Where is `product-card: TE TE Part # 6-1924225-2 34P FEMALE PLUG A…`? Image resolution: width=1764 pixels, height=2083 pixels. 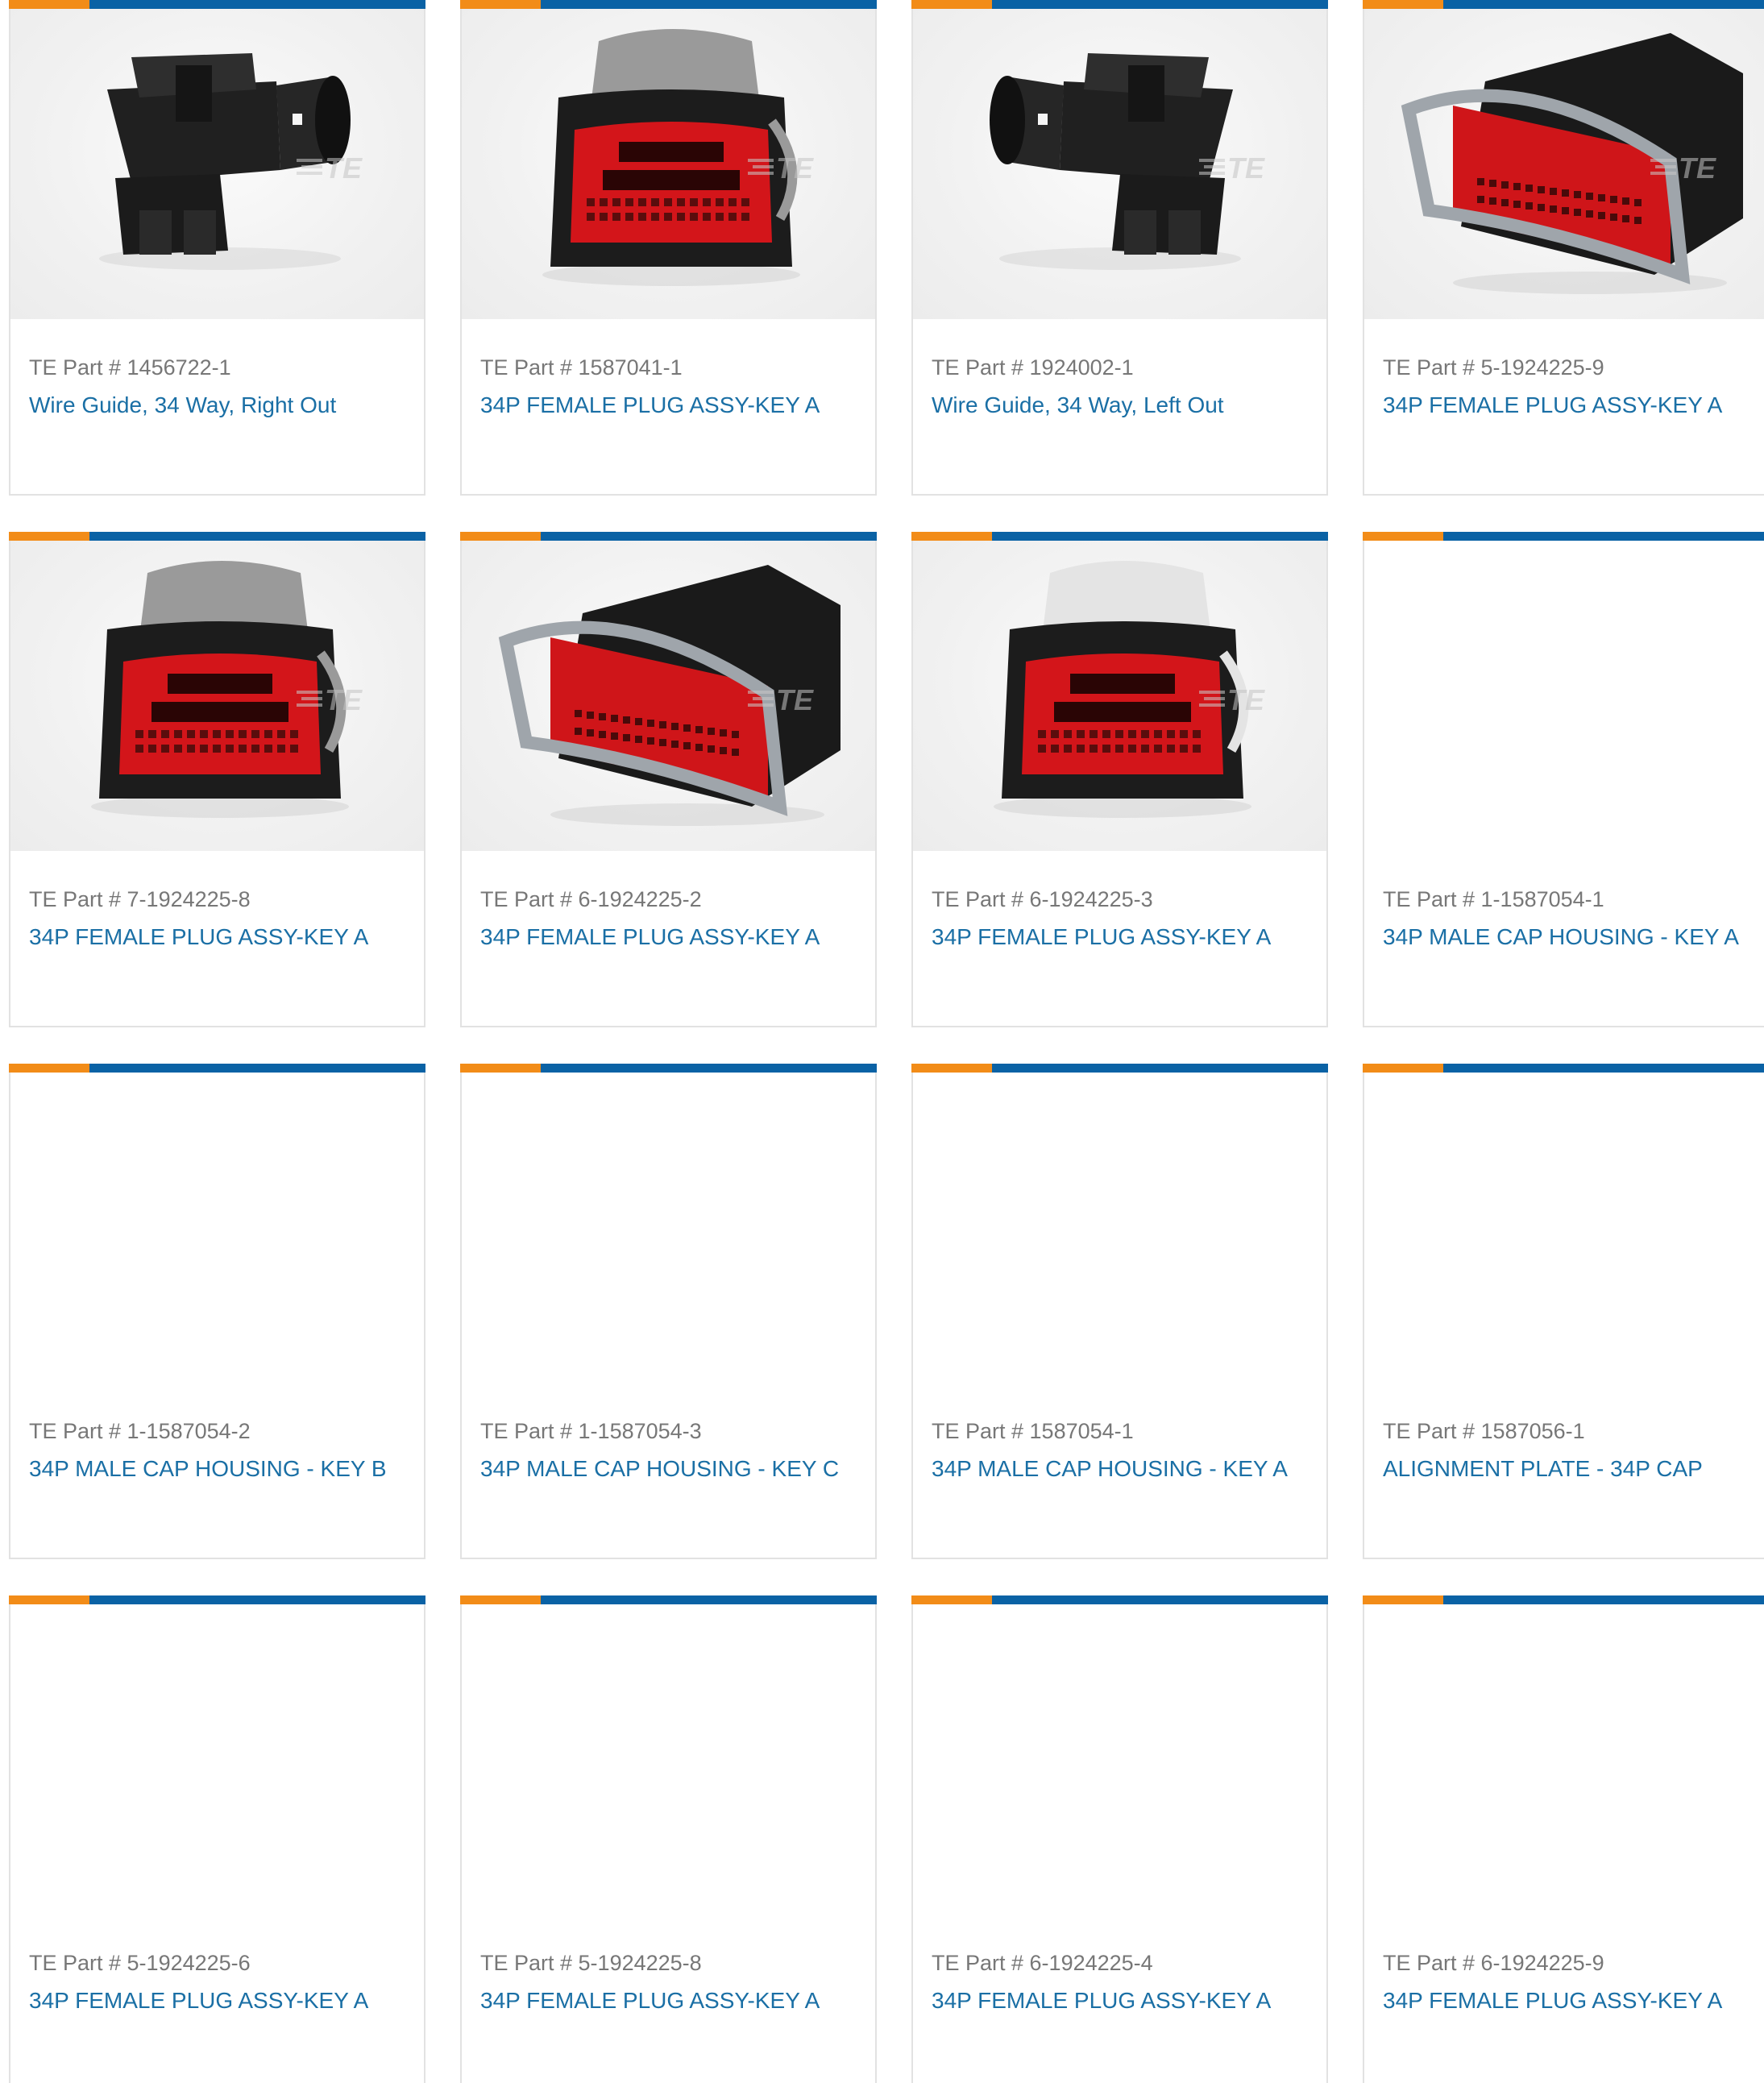 product-card: TE TE Part # 6-1924225-2 34P FEMALE PLUG A… is located at coordinates (668, 779).